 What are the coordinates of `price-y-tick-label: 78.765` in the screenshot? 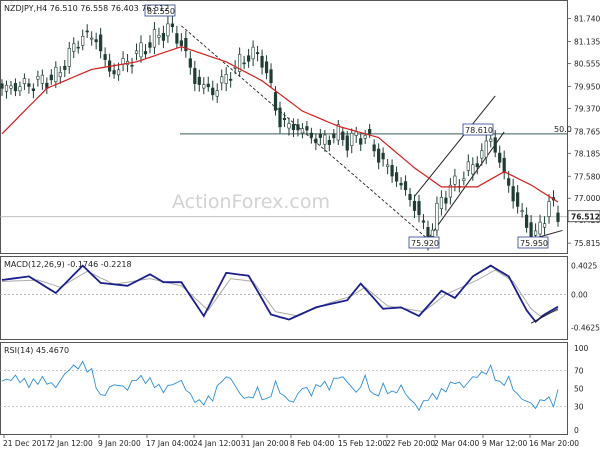 It's located at (587, 131).